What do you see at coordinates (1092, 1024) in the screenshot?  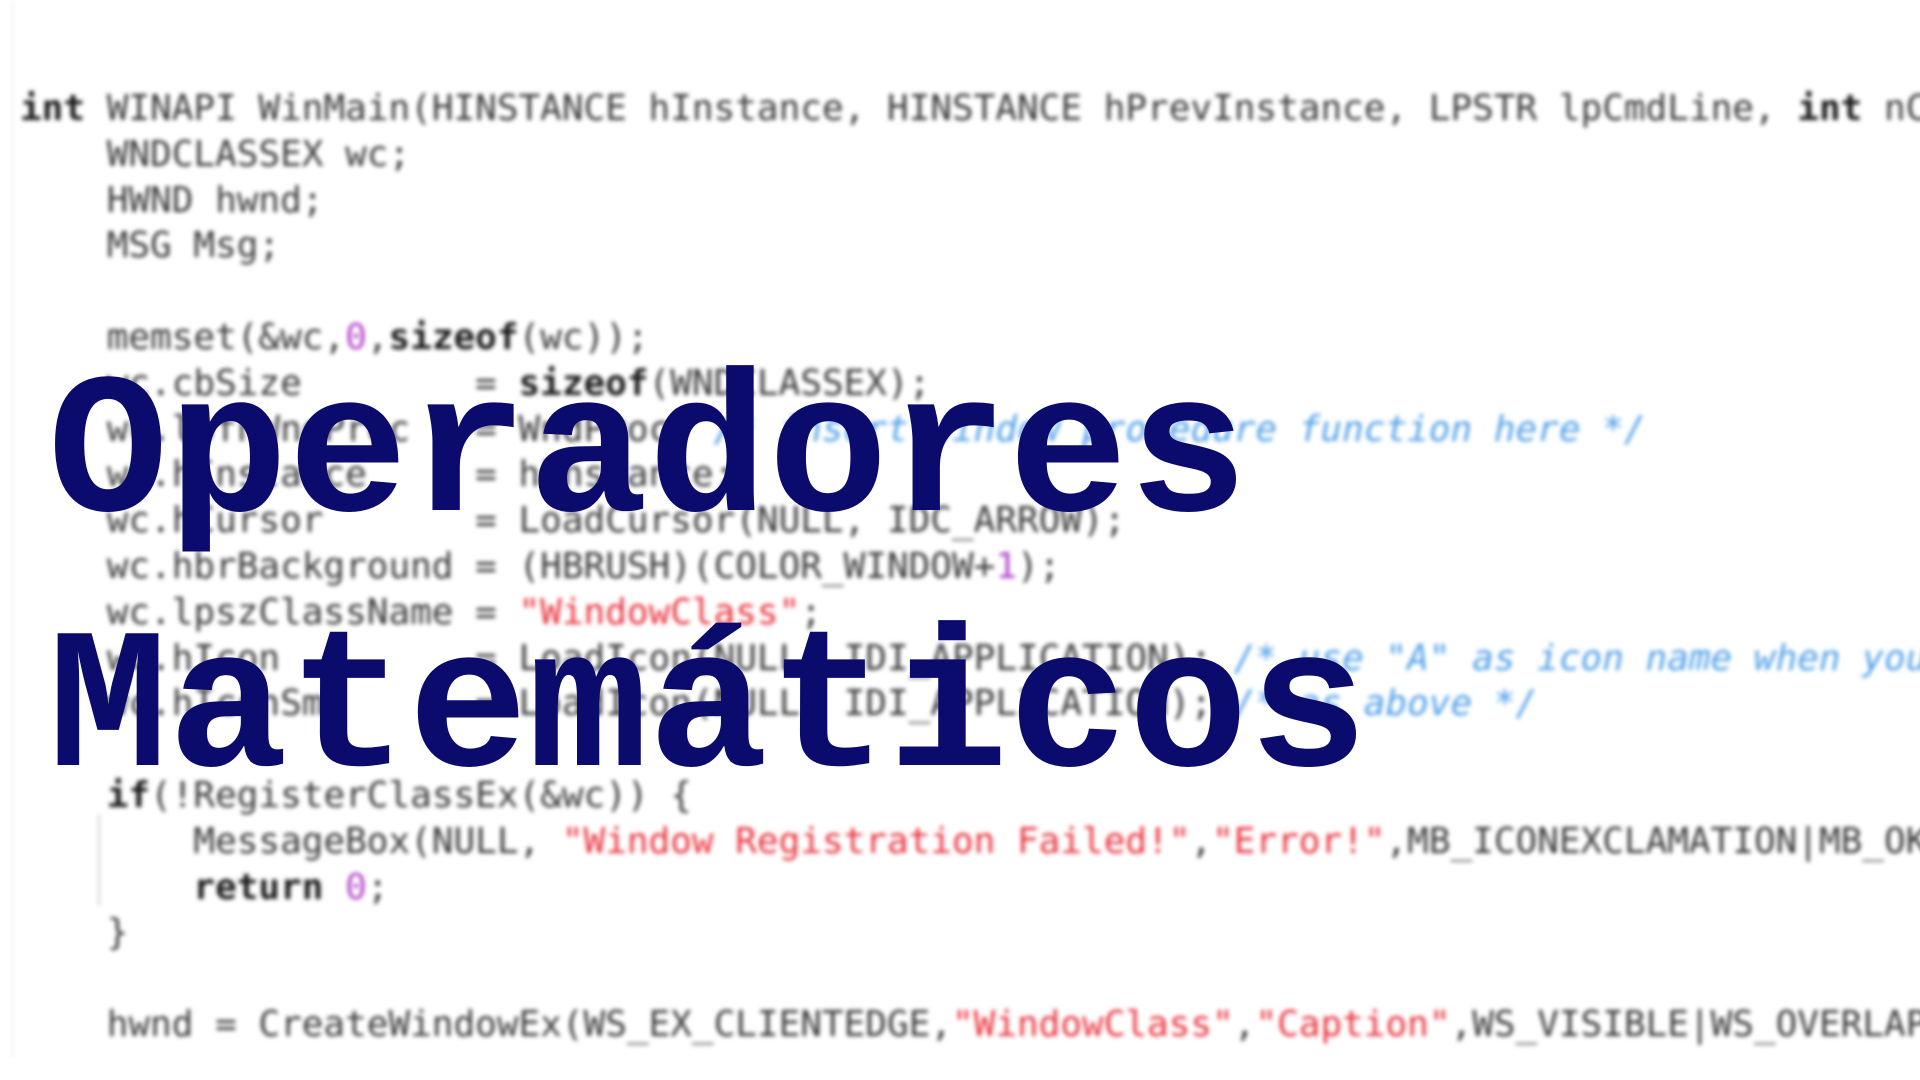 I see `code-token: "WindowClass"` at bounding box center [1092, 1024].